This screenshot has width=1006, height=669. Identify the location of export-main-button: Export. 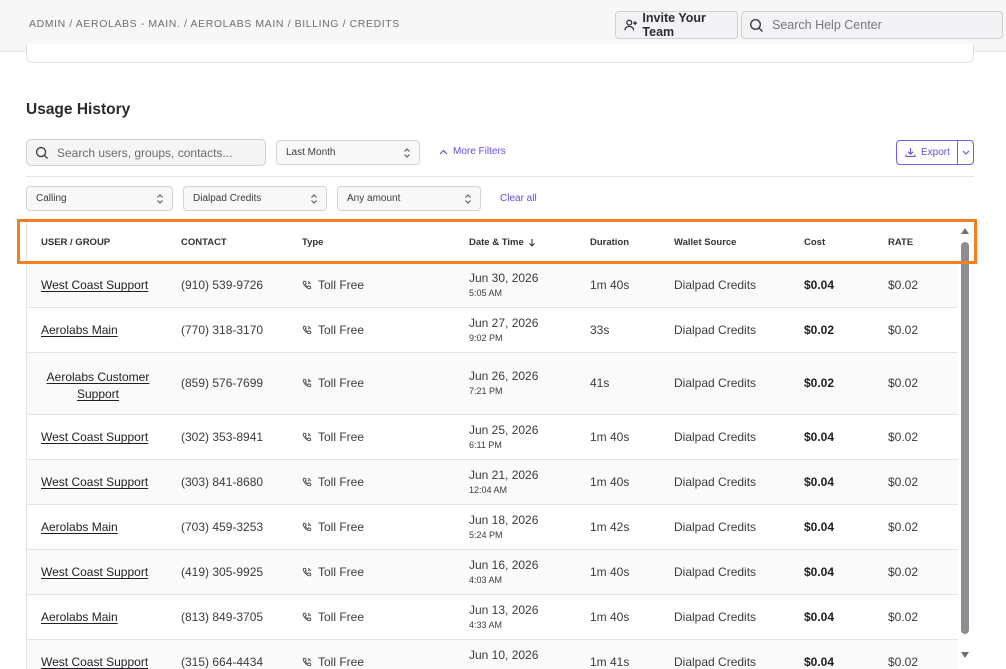
(927, 152).